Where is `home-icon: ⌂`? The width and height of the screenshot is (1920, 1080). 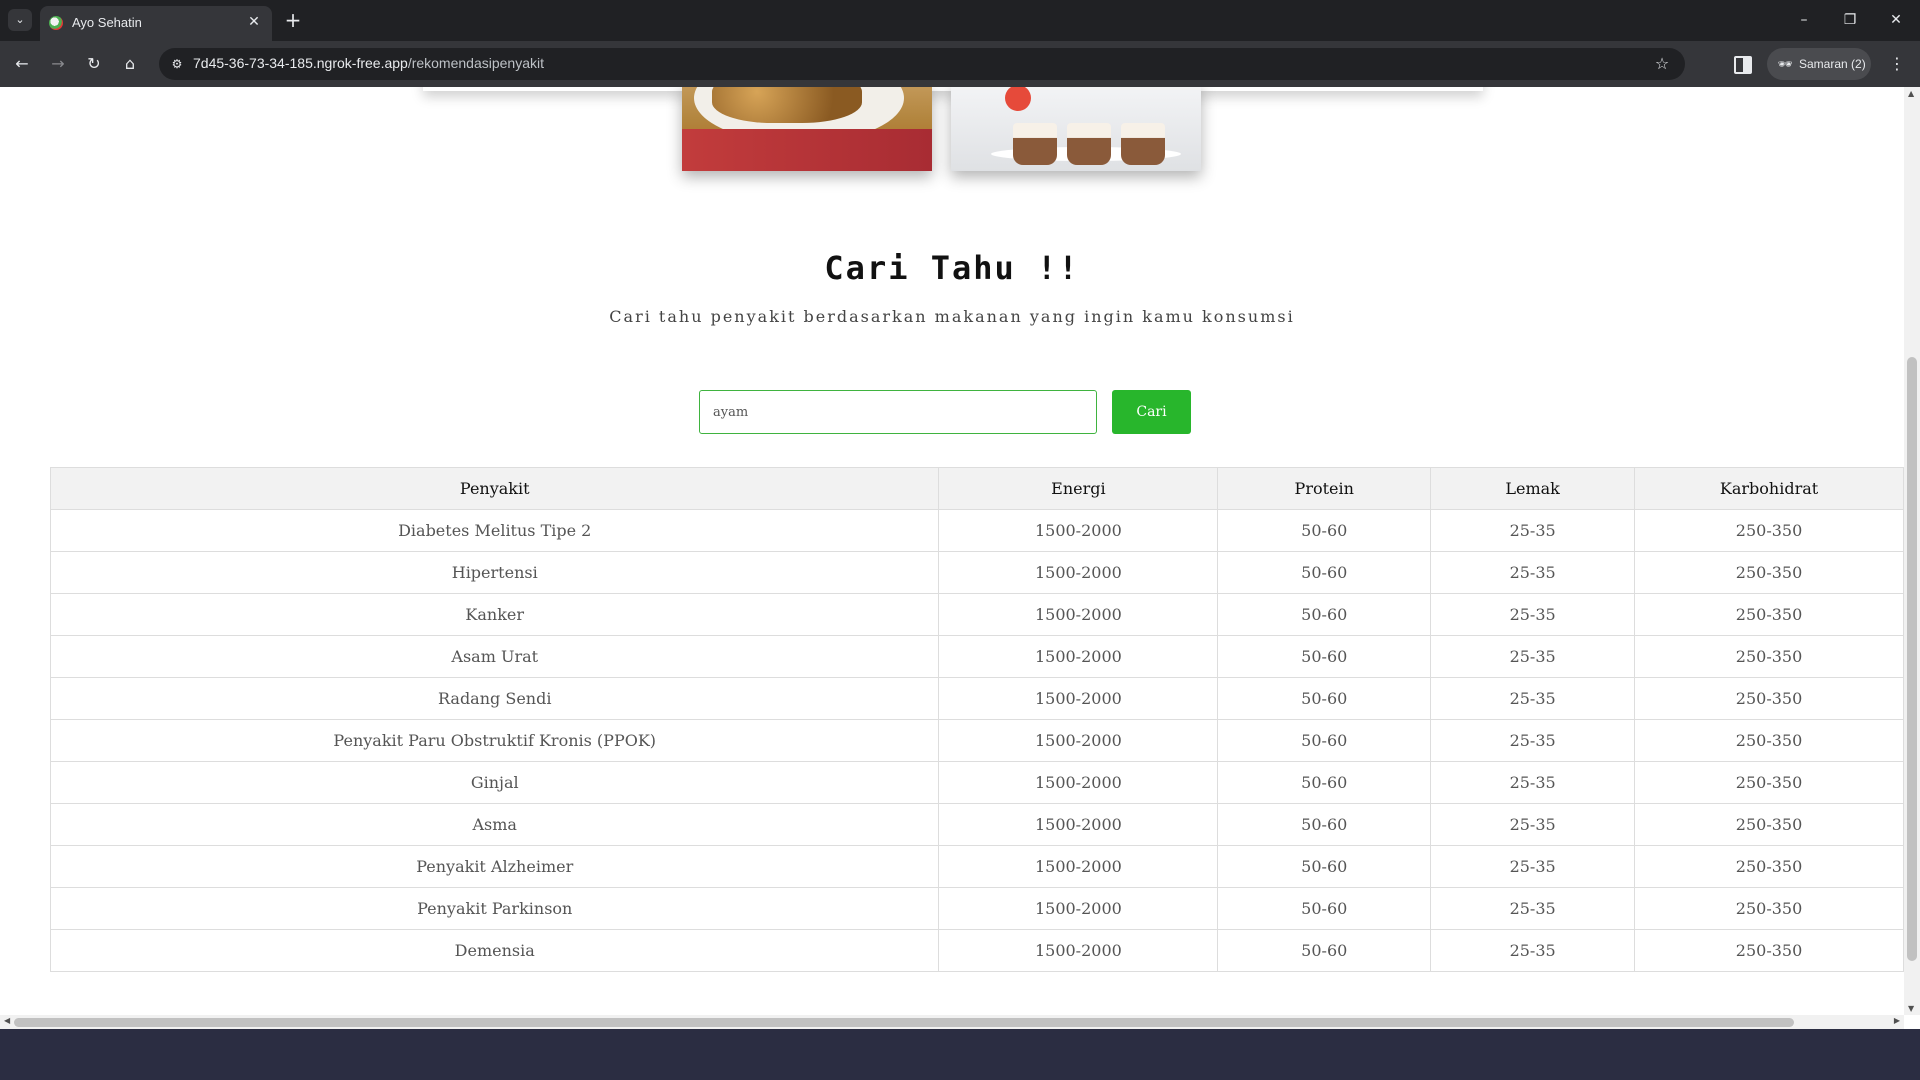
home-icon: ⌂ is located at coordinates (130, 64).